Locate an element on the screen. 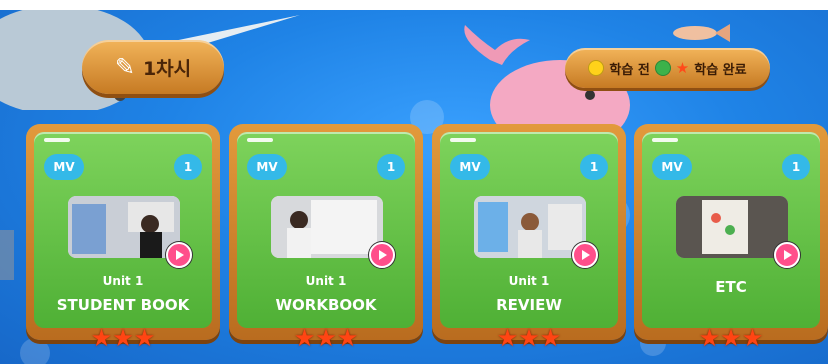  card-body: MV 1 ETC is located at coordinates (731, 230).